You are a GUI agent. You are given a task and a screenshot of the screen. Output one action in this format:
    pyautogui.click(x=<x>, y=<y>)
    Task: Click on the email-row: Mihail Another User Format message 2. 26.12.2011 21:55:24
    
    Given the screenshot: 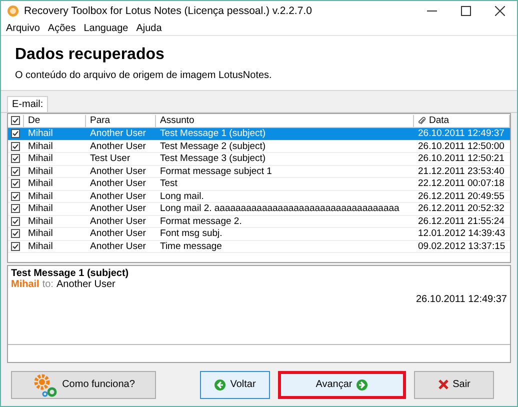 What is the action you would take?
    pyautogui.click(x=259, y=222)
    